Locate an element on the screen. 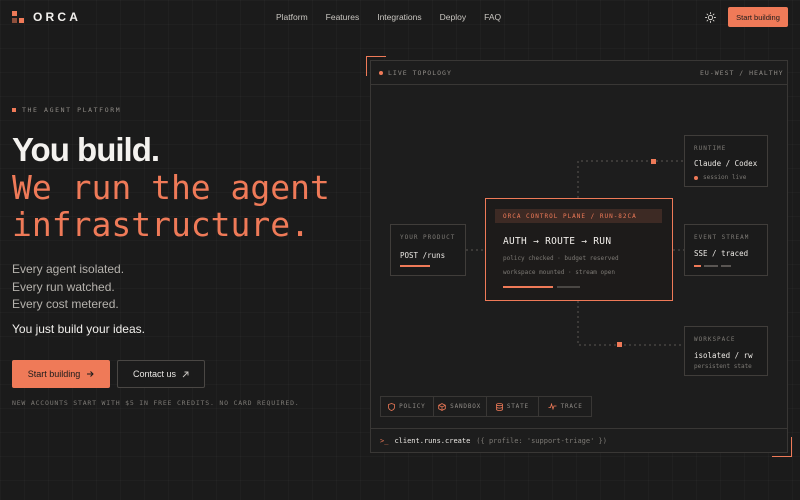 The width and height of the screenshot is (800, 500). console-command: client.runs.create is located at coordinates (432, 440).